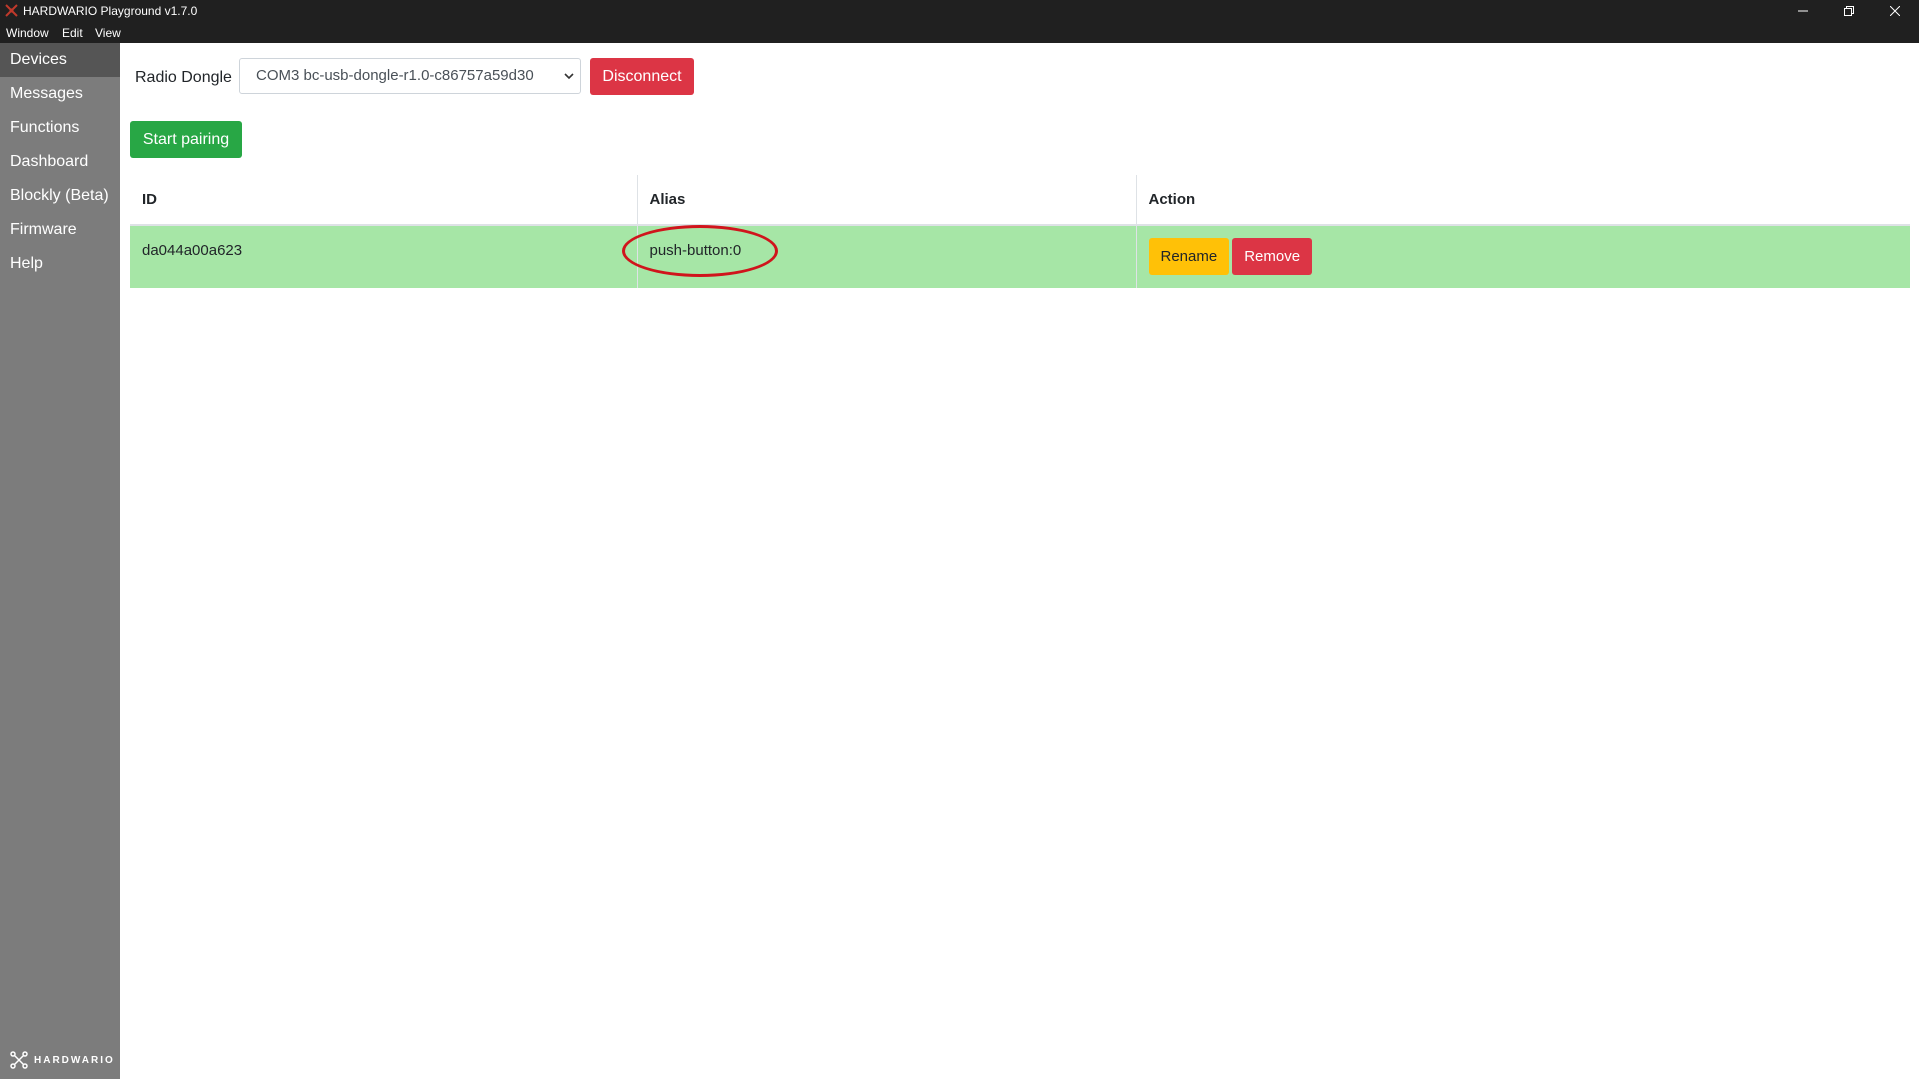  What do you see at coordinates (886, 200) in the screenshot?
I see `column-header-alias: Alias` at bounding box center [886, 200].